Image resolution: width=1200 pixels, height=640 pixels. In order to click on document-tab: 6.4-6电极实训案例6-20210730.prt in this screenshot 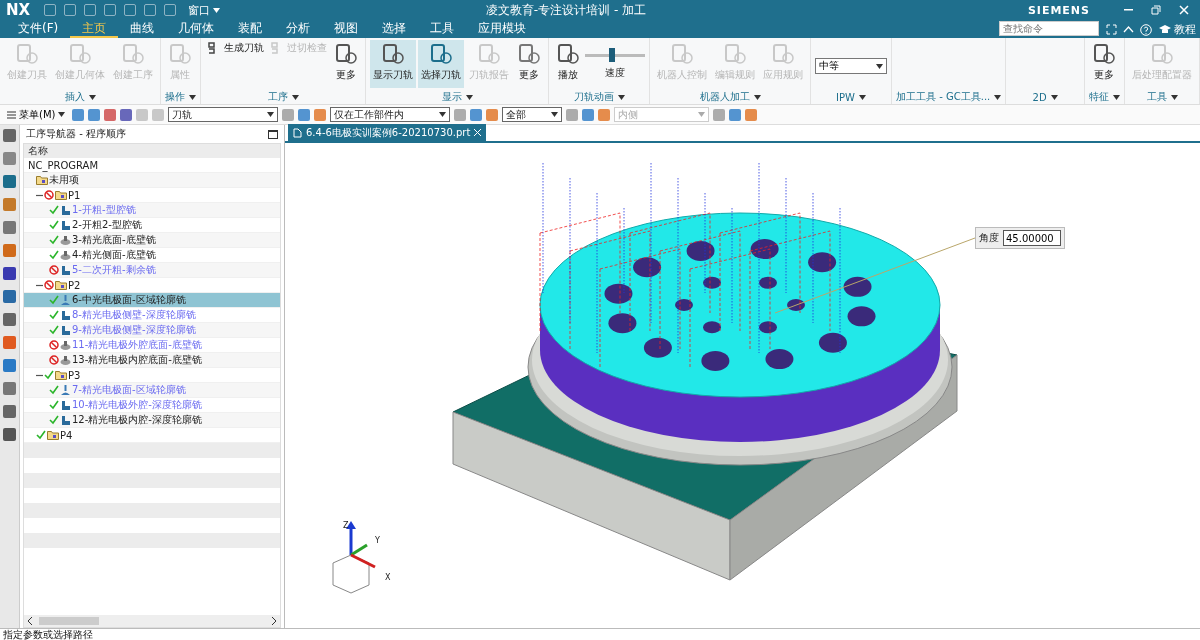, I will do `click(387, 132)`.